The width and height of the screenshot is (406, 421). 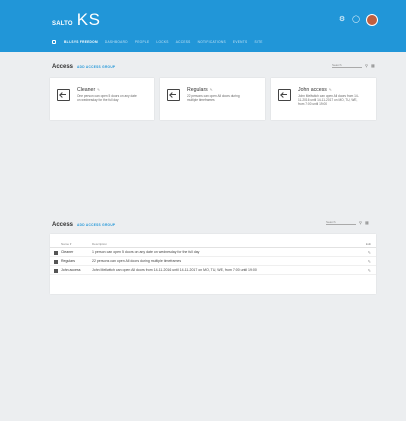 What do you see at coordinates (258, 42) in the screenshot?
I see `nav-site: Site` at bounding box center [258, 42].